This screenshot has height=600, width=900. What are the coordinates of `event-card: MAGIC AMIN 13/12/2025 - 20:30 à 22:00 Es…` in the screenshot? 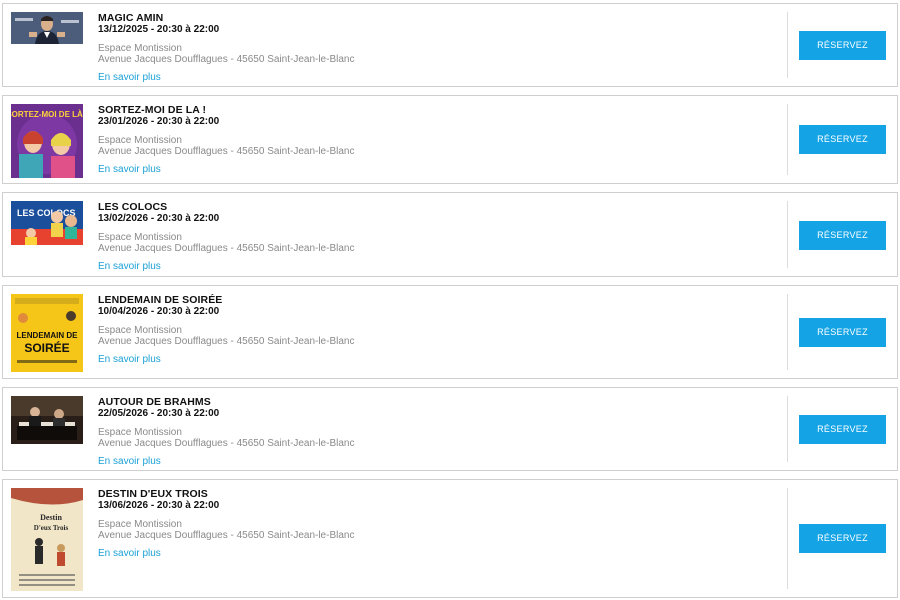 It's located at (450, 45).